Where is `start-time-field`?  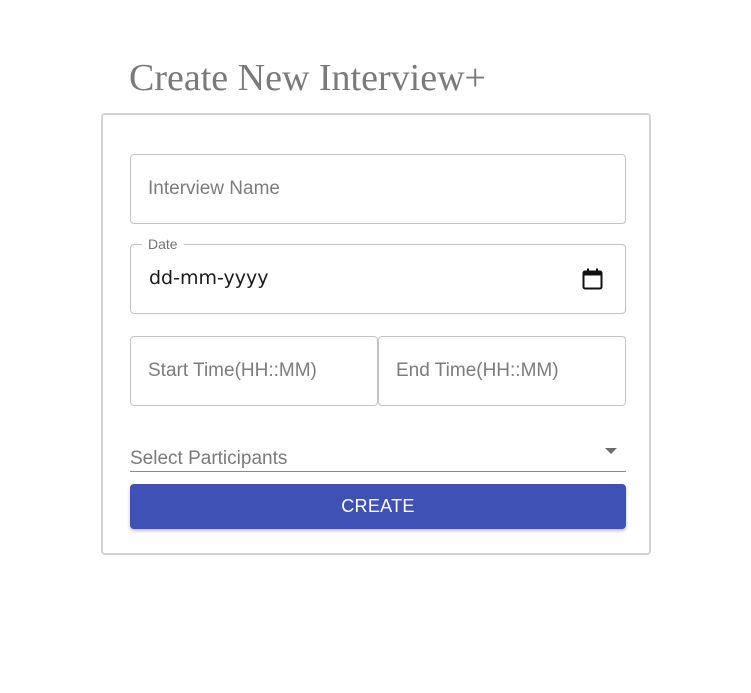
start-time-field is located at coordinates (254, 371).